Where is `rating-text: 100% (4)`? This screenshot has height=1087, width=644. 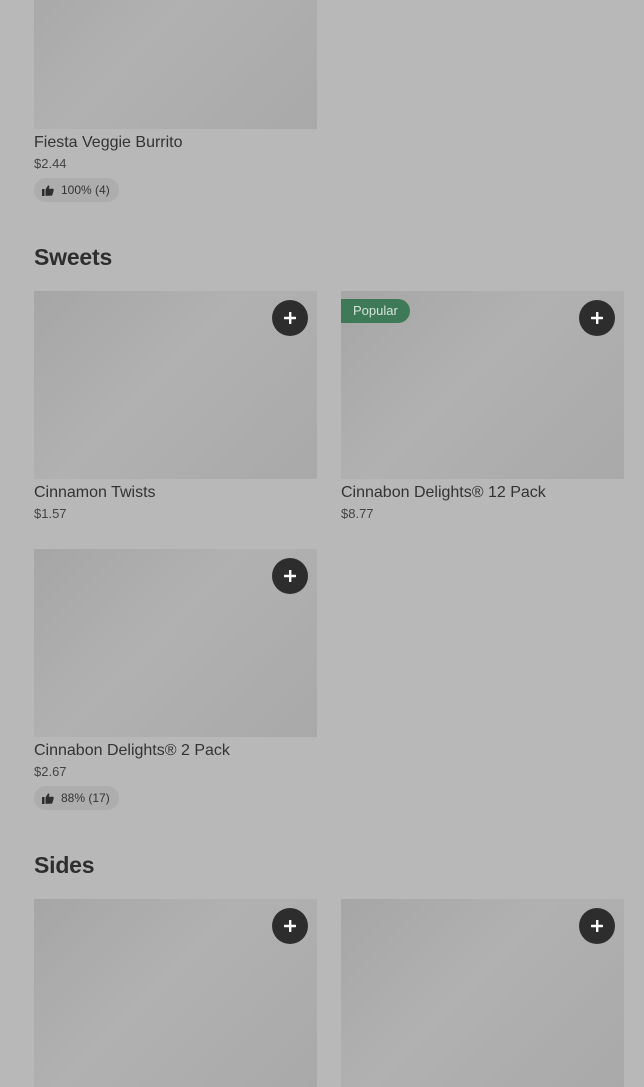
rating-text: 100% (4) is located at coordinates (85, 190).